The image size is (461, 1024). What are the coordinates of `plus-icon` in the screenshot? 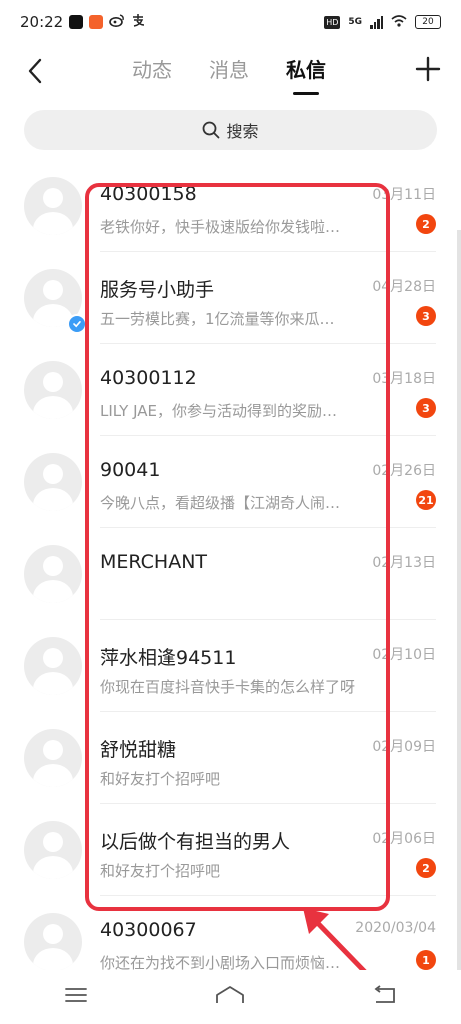 It's located at (428, 69).